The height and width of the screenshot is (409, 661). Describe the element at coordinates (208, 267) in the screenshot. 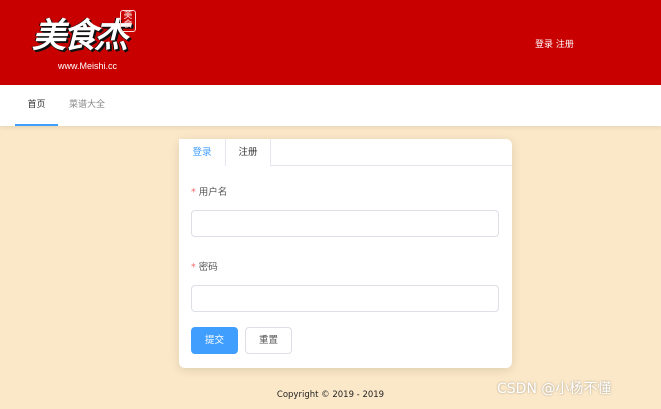

I see `password-label-text: 密码` at that location.